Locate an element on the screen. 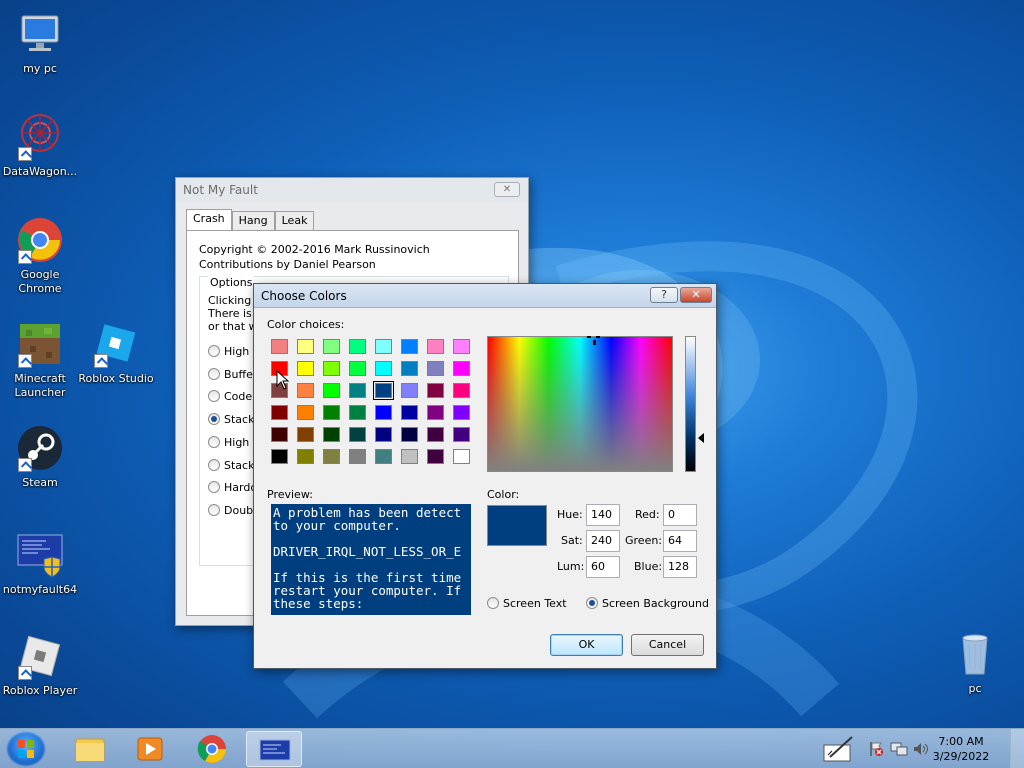 Image resolution: width=1024 pixels, height=768 pixels. tab-hang: Hang is located at coordinates (253, 220).